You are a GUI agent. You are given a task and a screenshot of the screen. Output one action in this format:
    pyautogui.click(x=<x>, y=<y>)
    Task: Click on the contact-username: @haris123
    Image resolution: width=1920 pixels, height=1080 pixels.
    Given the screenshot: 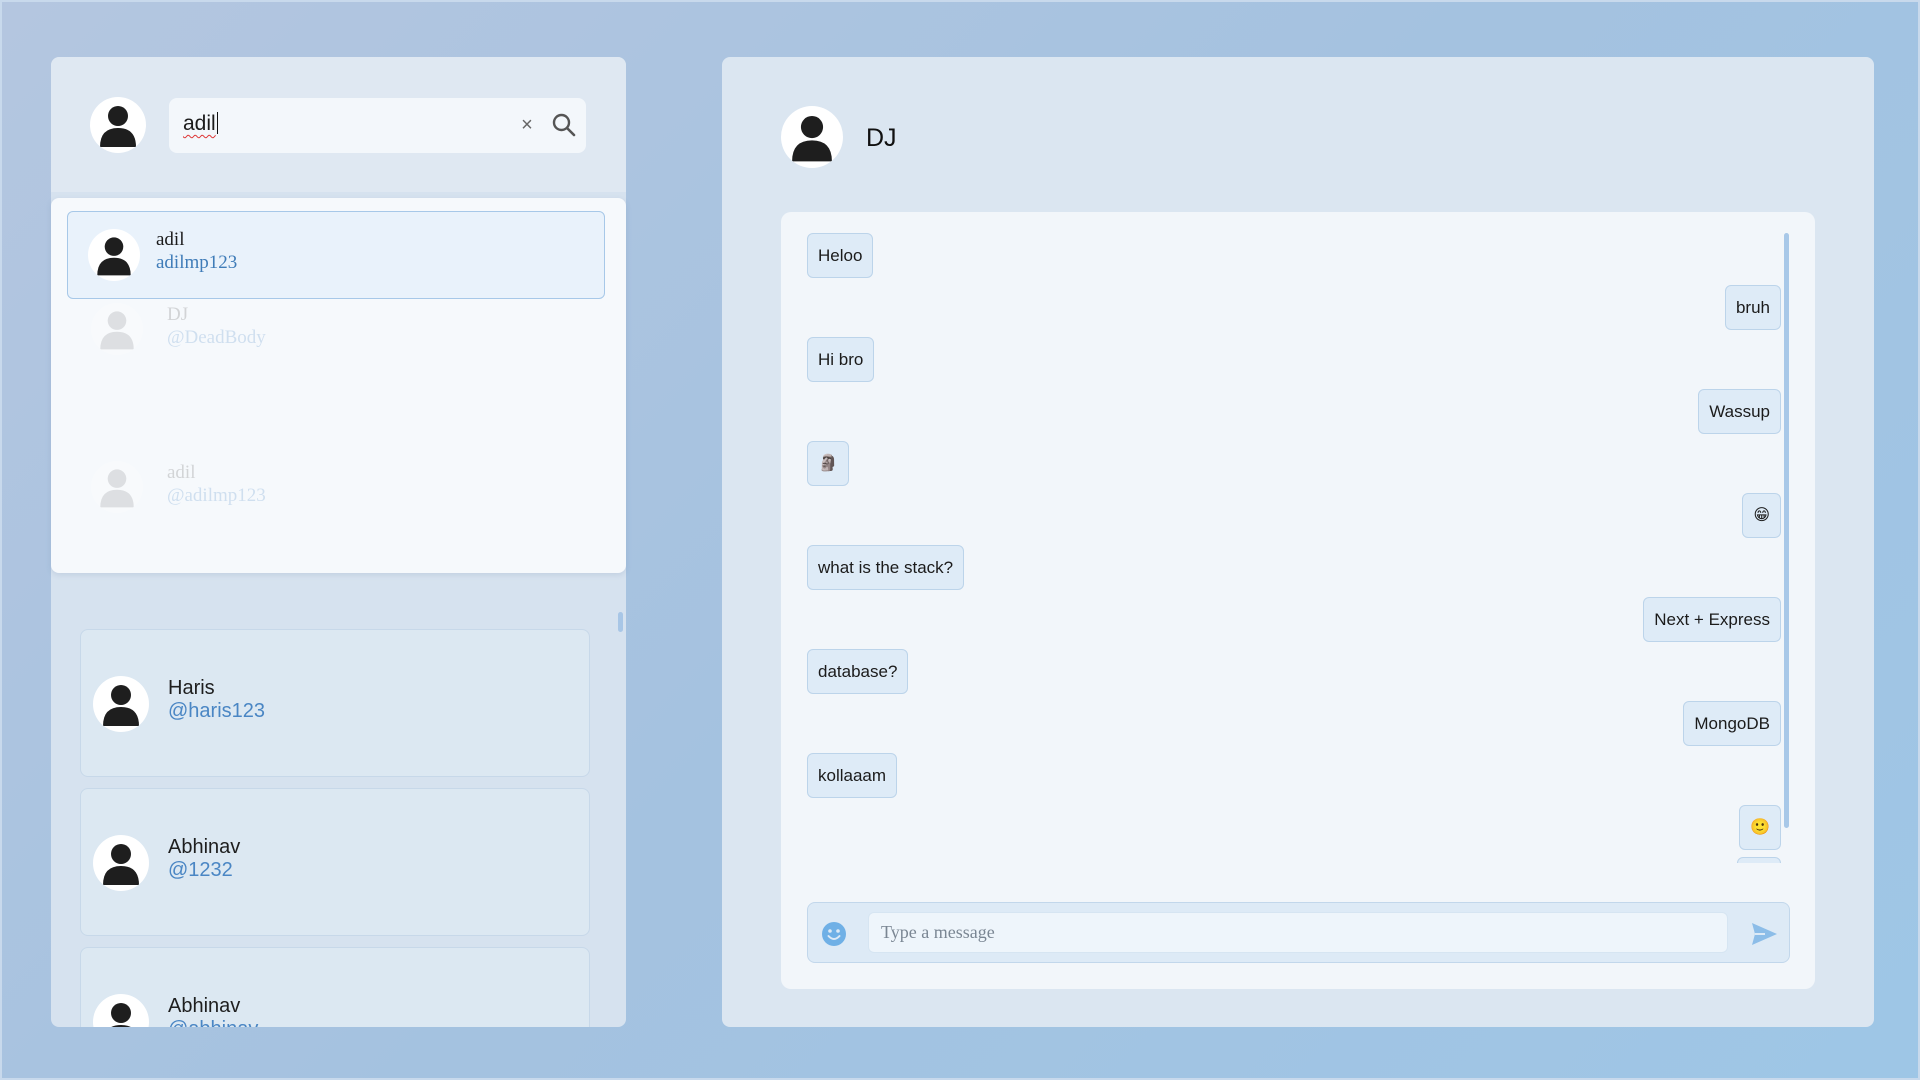 What is the action you would take?
    pyautogui.click(x=217, y=711)
    